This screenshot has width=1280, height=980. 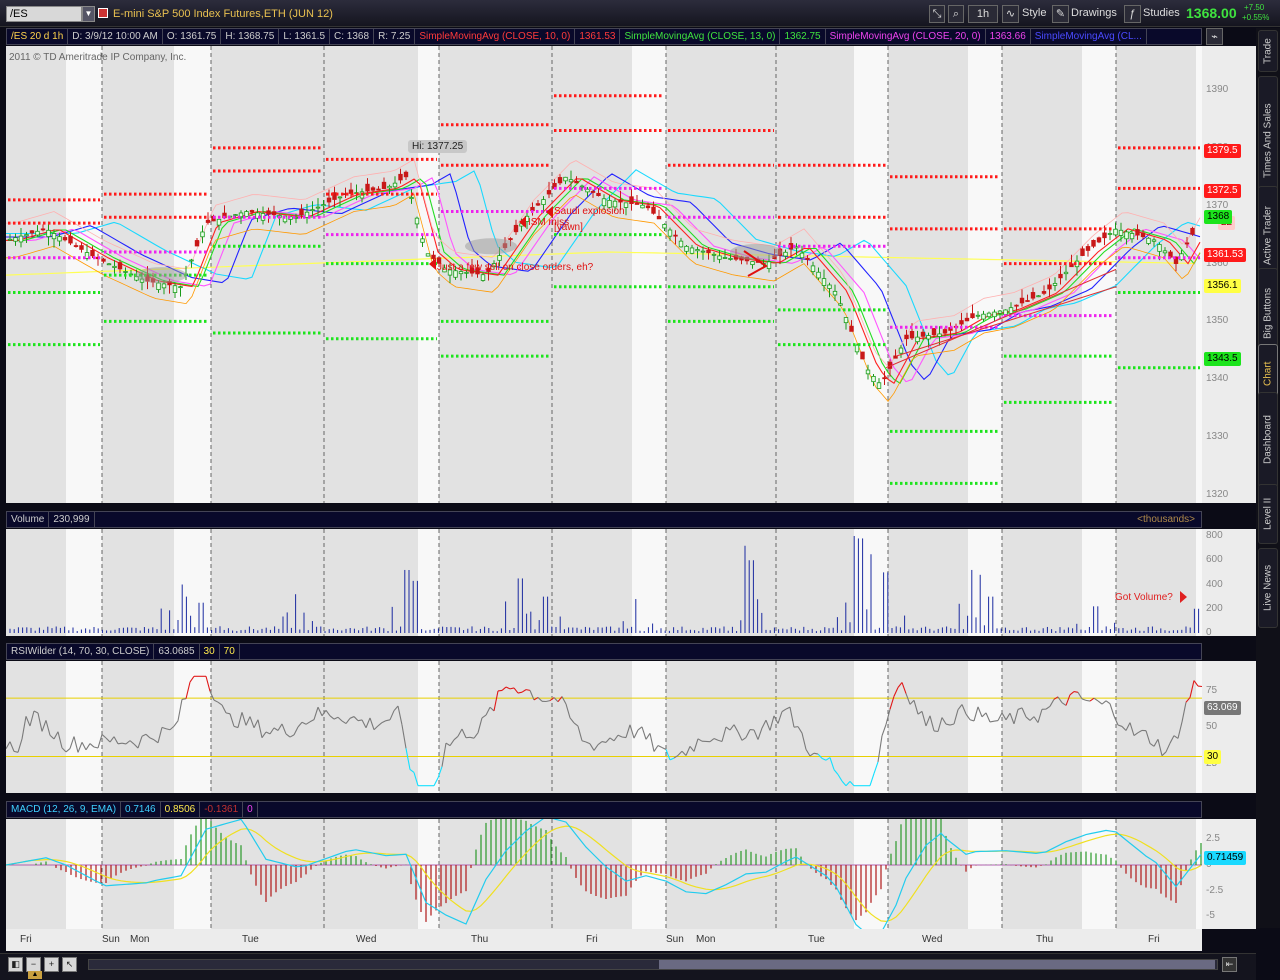 I want to click on zoom-in-icon: +, so click(x=51, y=964).